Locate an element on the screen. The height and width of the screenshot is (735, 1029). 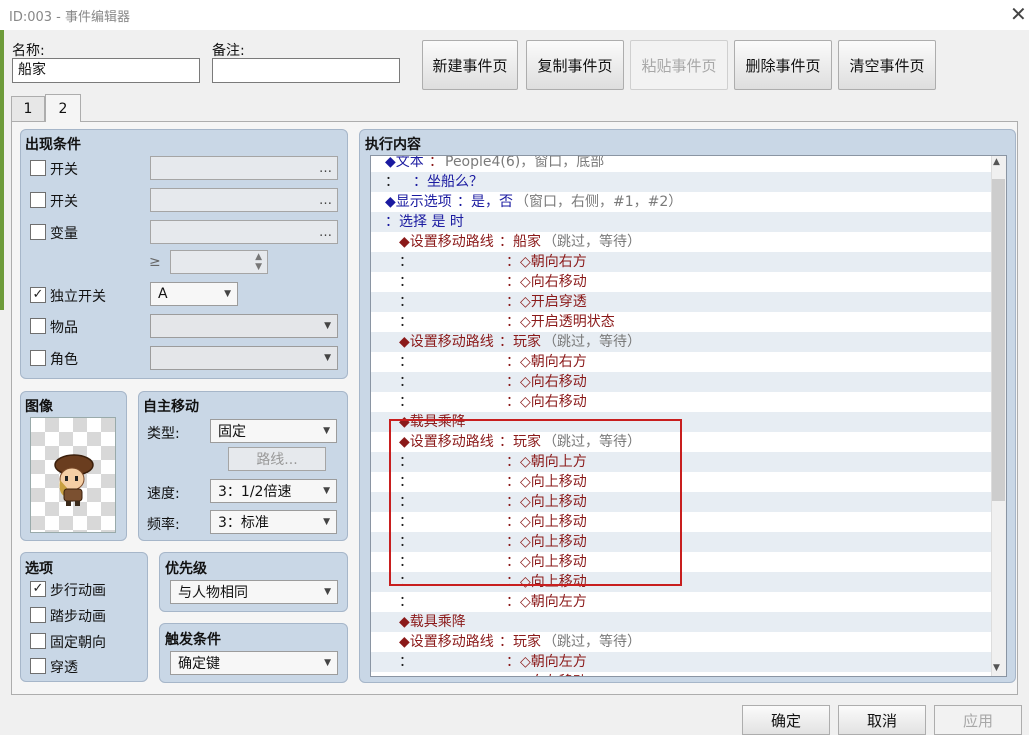
new-page-button: 新建事件页 is located at coordinates (470, 65).